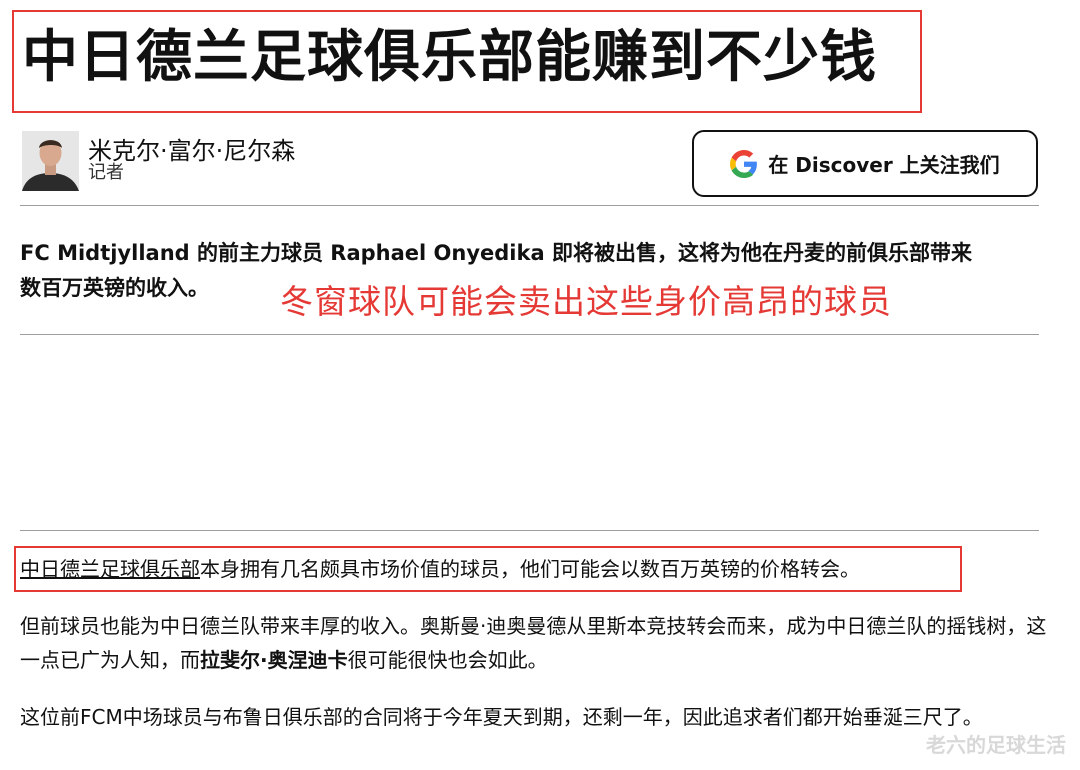 The width and height of the screenshot is (1080, 770). I want to click on paragraph-1-text: 本身拥有几名颇具市场价值的球员，他们可能会以数百万英镑的价格转会。, so click(530, 569).